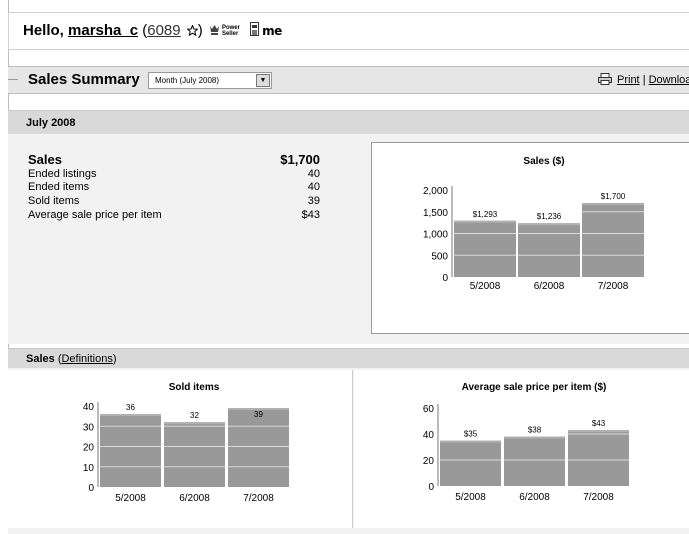 The height and width of the screenshot is (534, 689). What do you see at coordinates (89, 427) in the screenshot?
I see `y-tick-label: 30` at bounding box center [89, 427].